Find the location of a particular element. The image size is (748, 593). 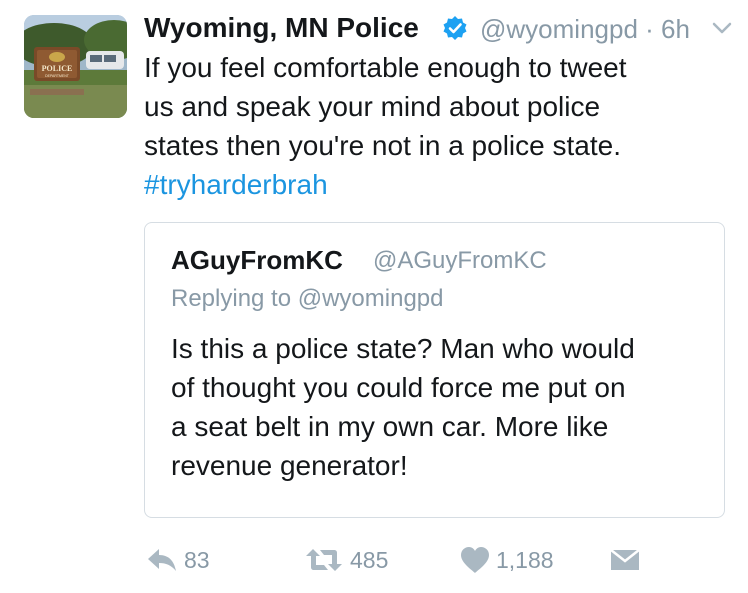

retweet-icon is located at coordinates (324, 560).